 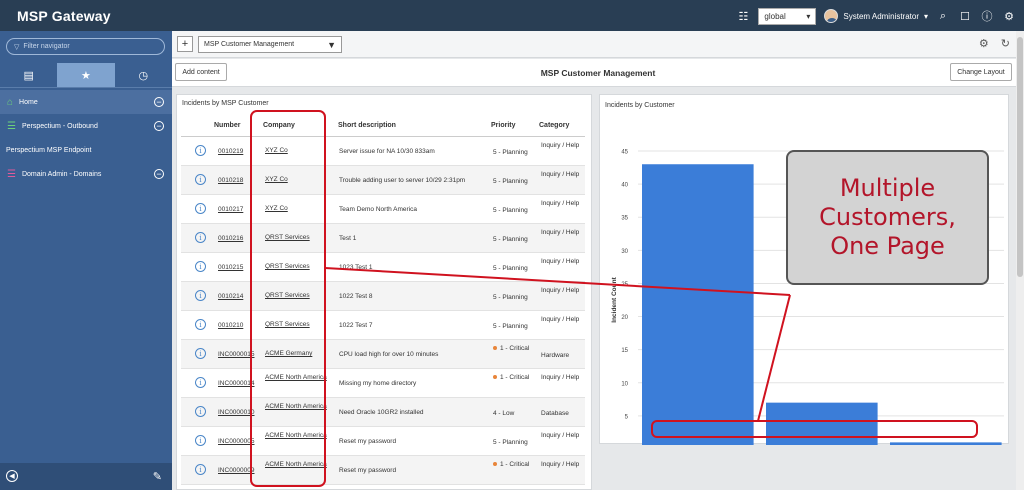 I want to click on short-description: 1022 Test 8, so click(x=356, y=296).